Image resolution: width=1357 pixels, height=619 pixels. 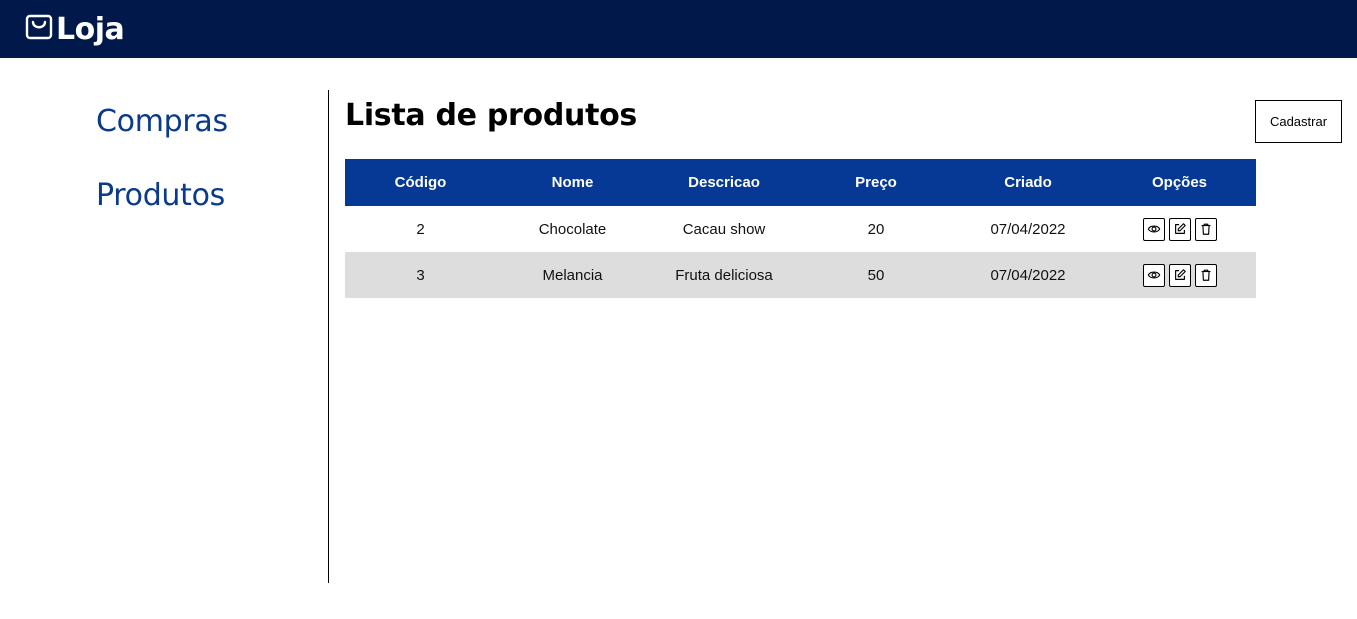 What do you see at coordinates (90, 29) in the screenshot?
I see `app-title: Loja` at bounding box center [90, 29].